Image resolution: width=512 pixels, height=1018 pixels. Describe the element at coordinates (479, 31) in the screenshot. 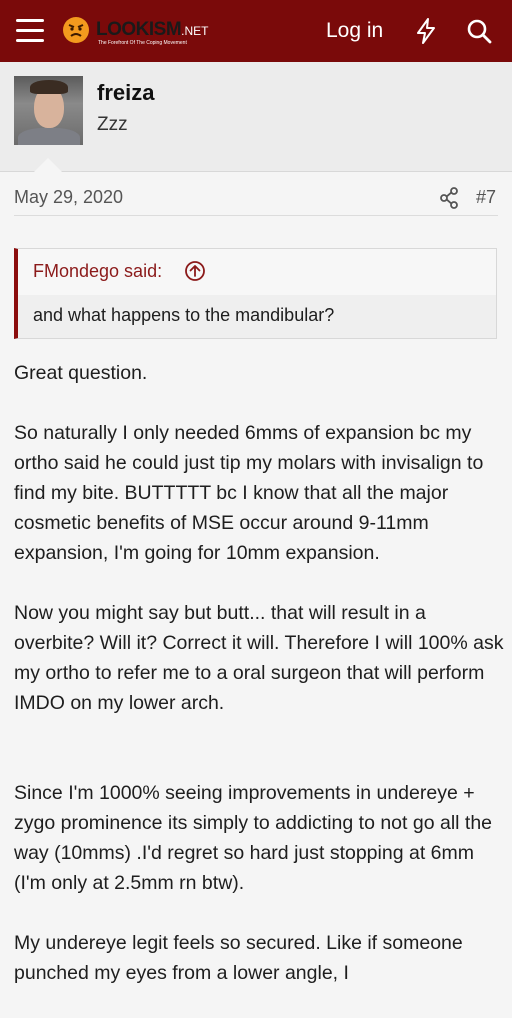

I see `search-icon` at that location.